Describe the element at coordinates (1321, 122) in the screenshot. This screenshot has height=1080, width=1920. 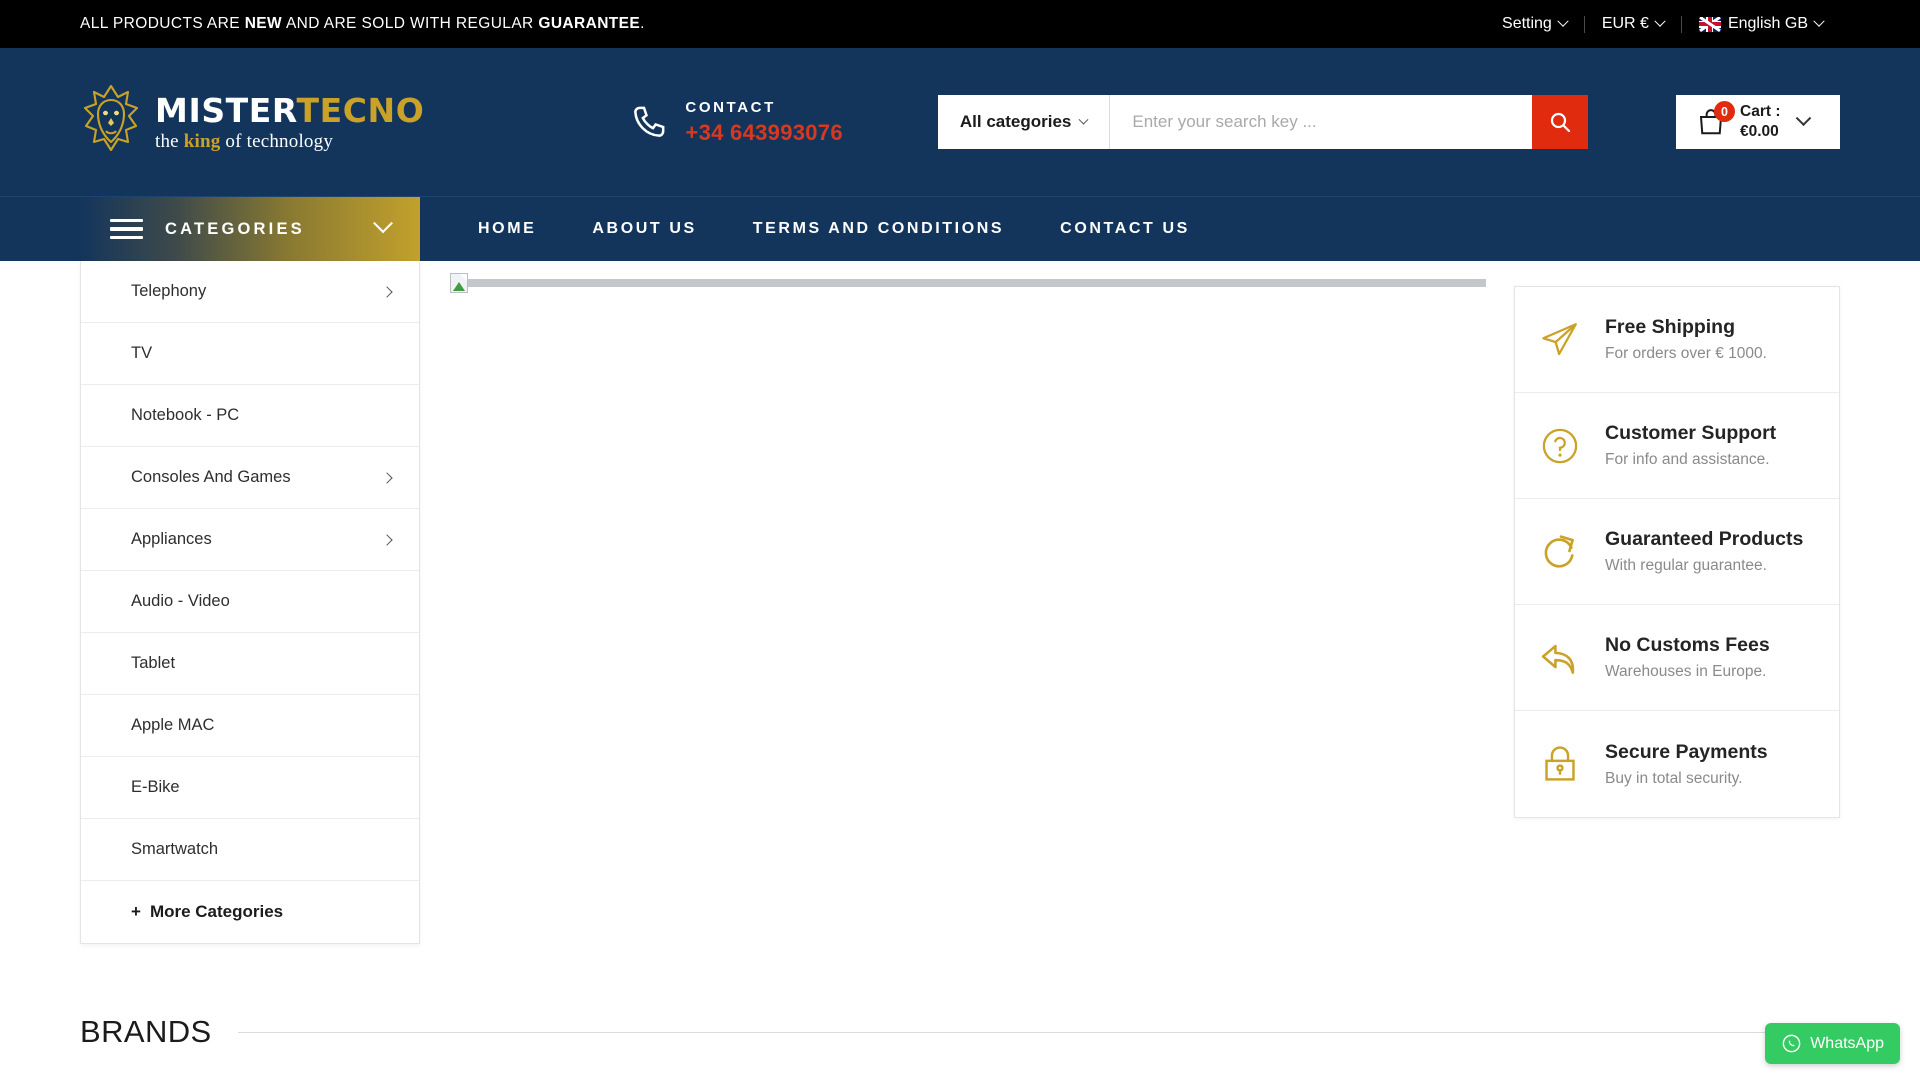
I see `search-input` at that location.